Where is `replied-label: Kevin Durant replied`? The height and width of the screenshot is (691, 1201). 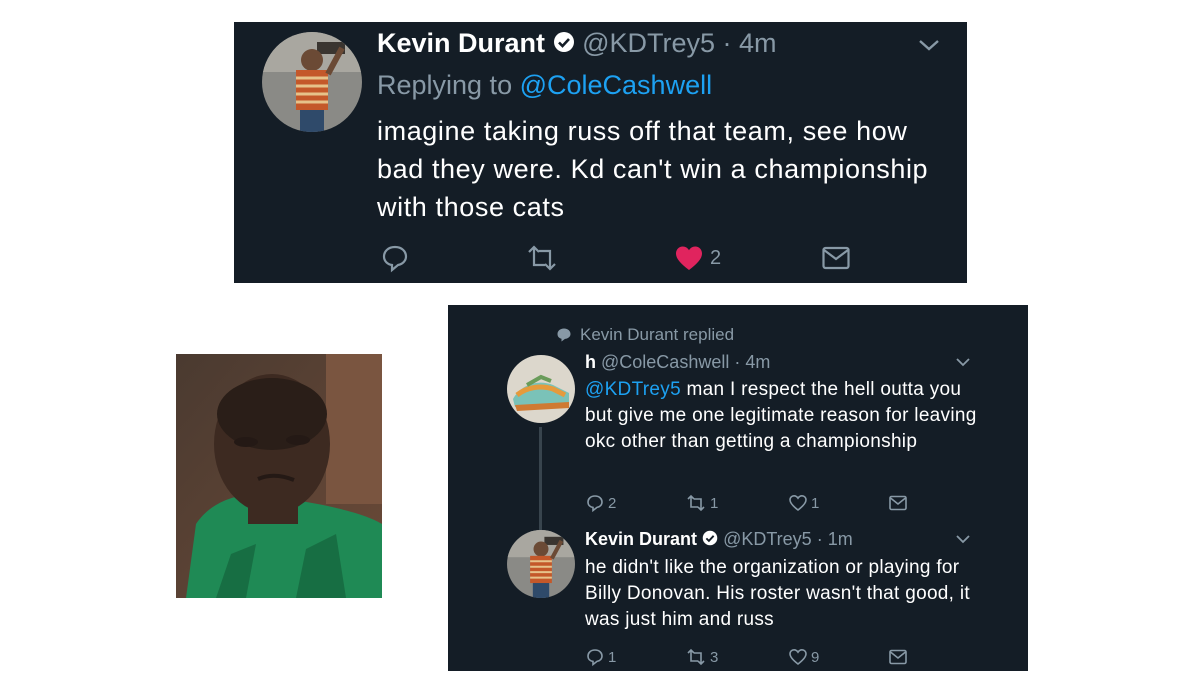
replied-label: Kevin Durant replied is located at coordinates (657, 334).